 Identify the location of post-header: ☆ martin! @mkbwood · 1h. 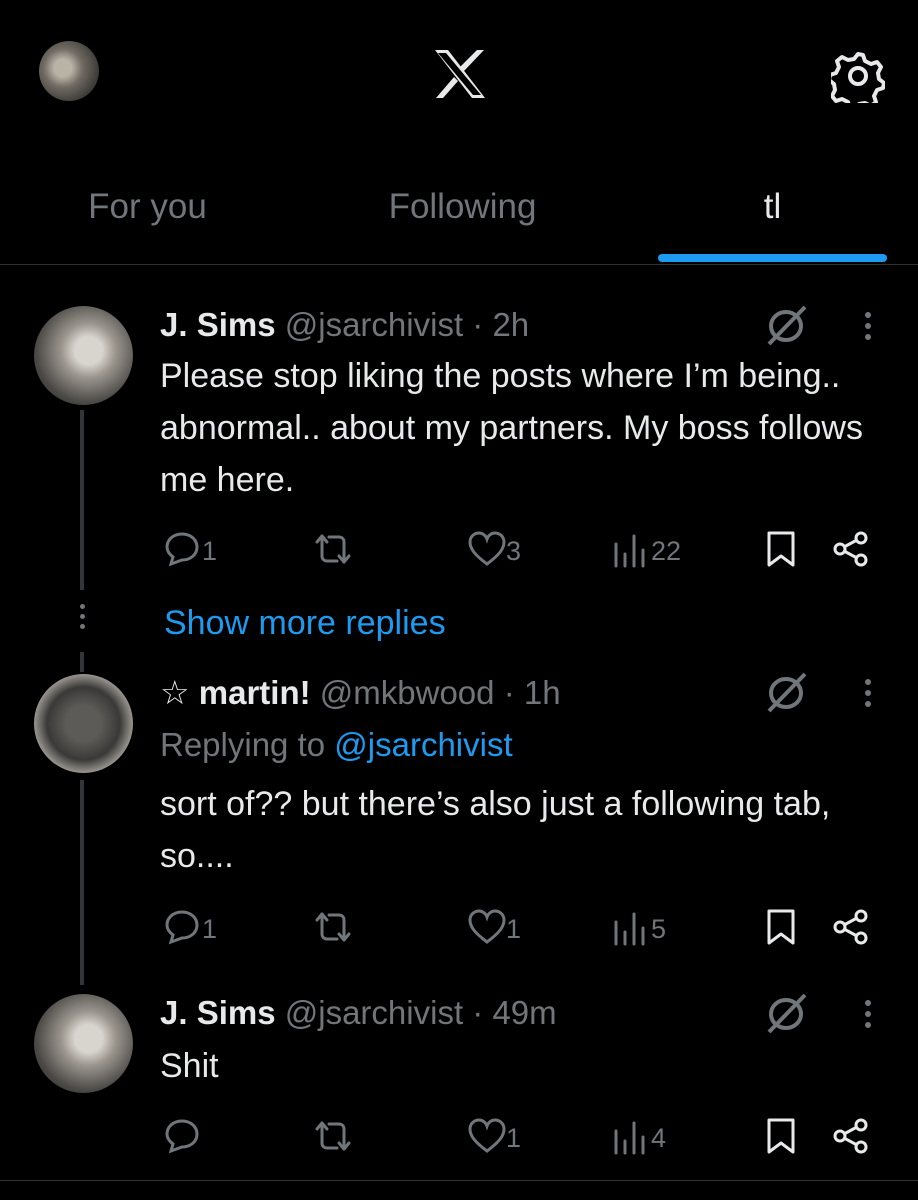
(360, 692).